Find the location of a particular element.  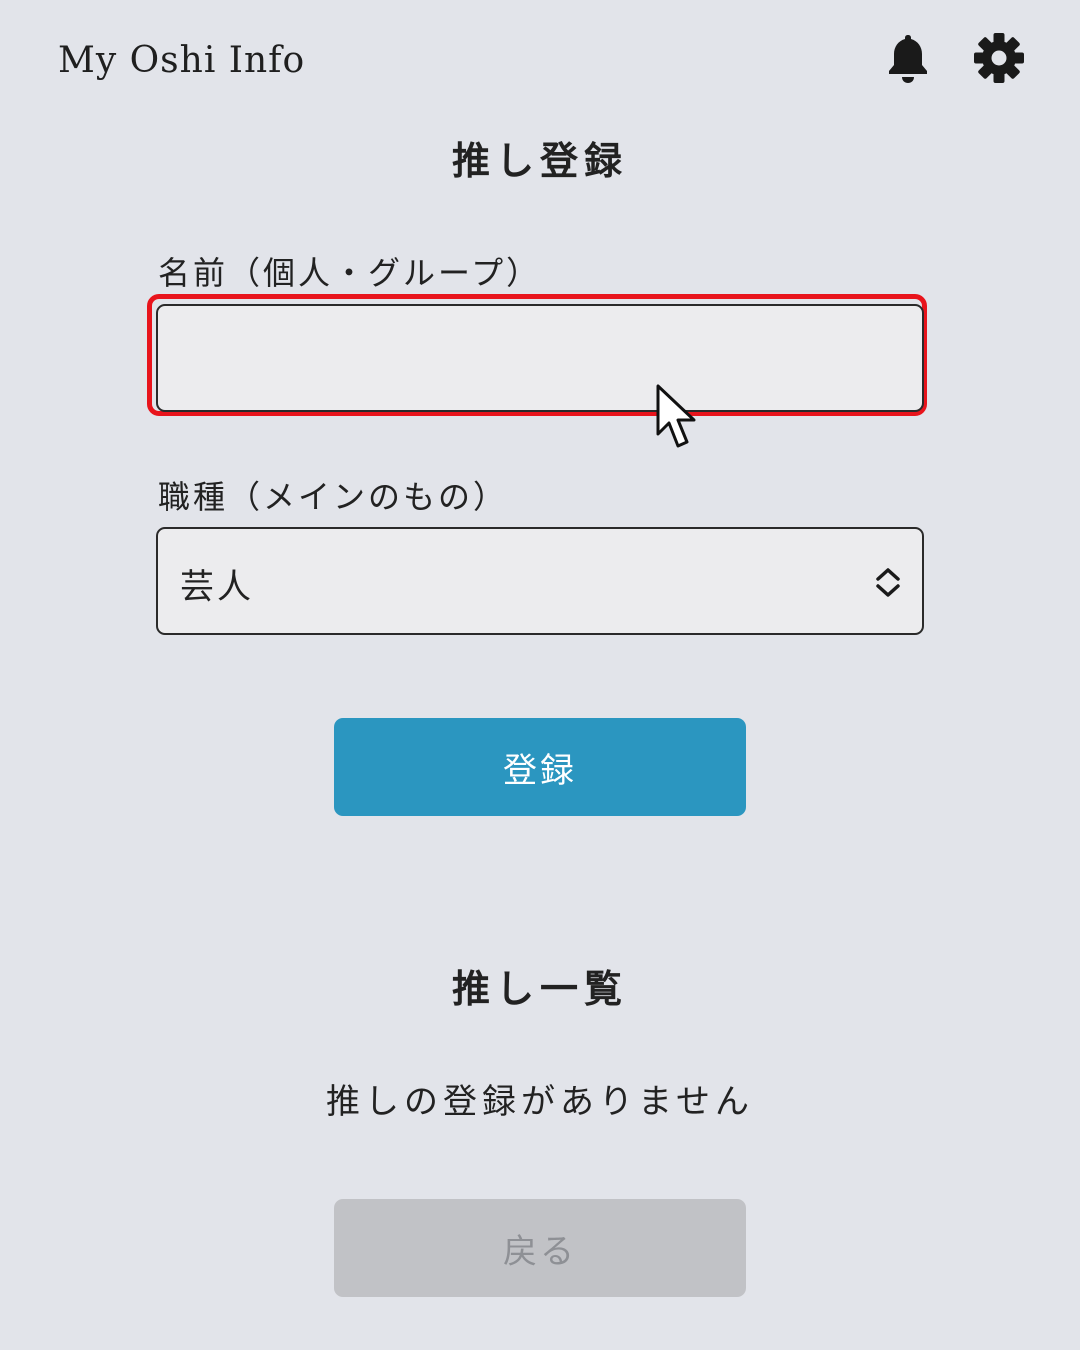

list-section-title: 推し一覧 is located at coordinates (539, 989).